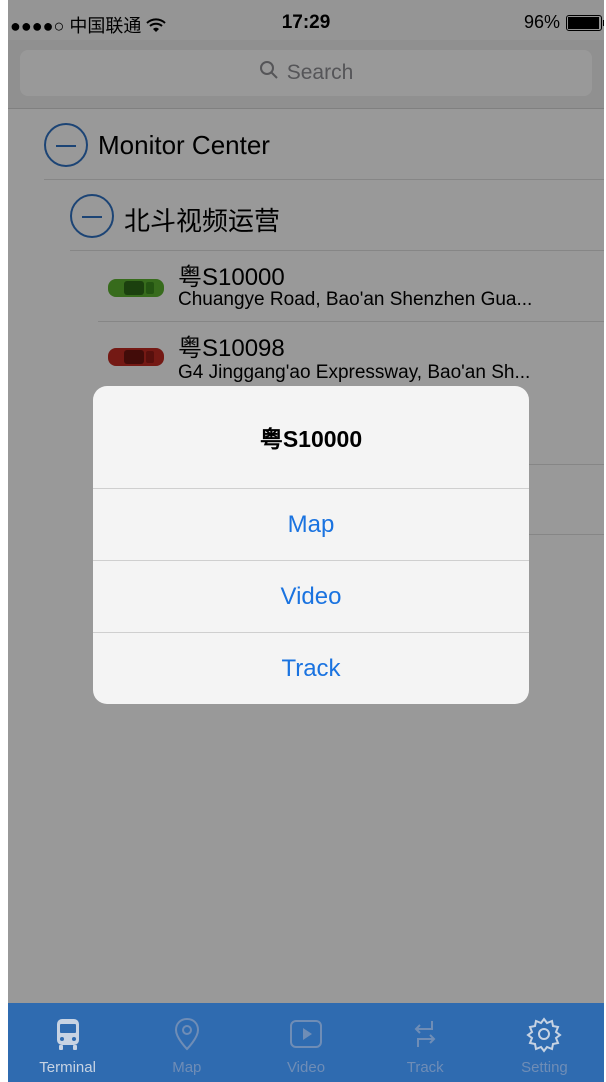 This screenshot has height=1082, width=606. What do you see at coordinates (187, 1067) in the screenshot?
I see `tab-label: Map` at bounding box center [187, 1067].